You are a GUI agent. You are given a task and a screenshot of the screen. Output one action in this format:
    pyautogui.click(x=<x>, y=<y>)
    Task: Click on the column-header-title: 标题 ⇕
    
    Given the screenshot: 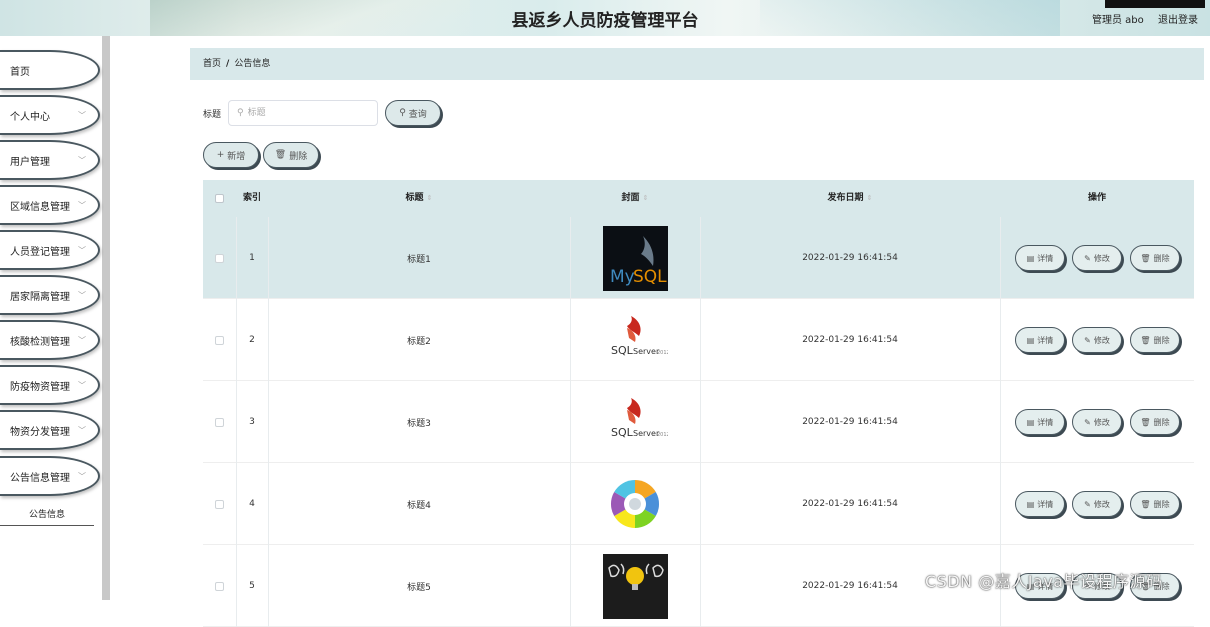 What is the action you would take?
    pyautogui.click(x=419, y=198)
    